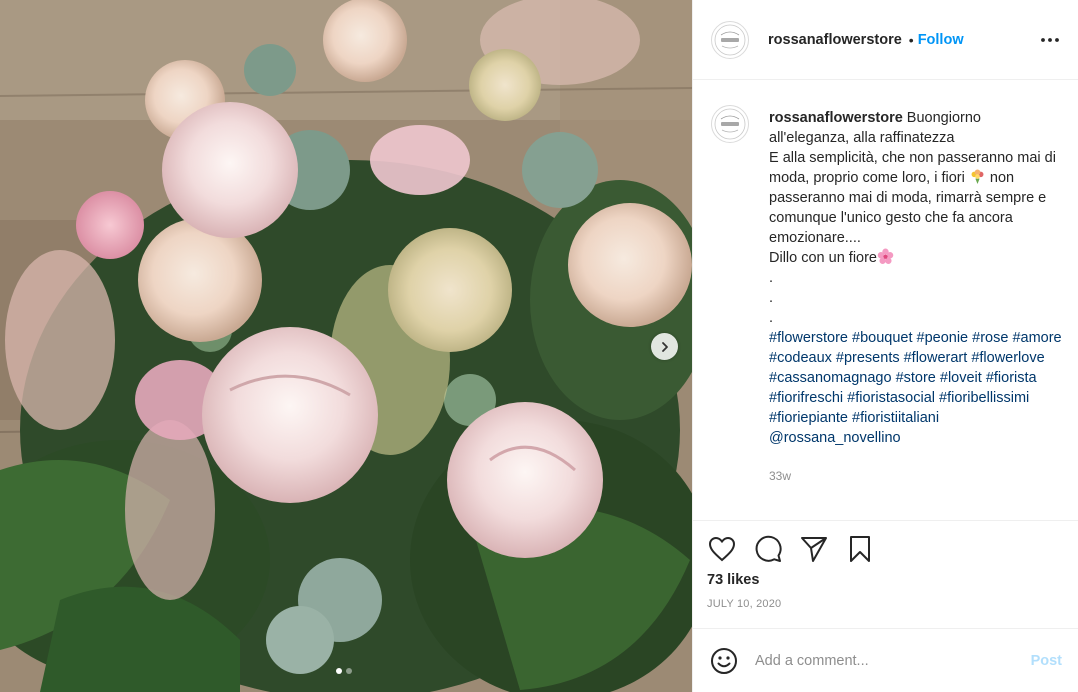  I want to click on comment-button, so click(768, 549).